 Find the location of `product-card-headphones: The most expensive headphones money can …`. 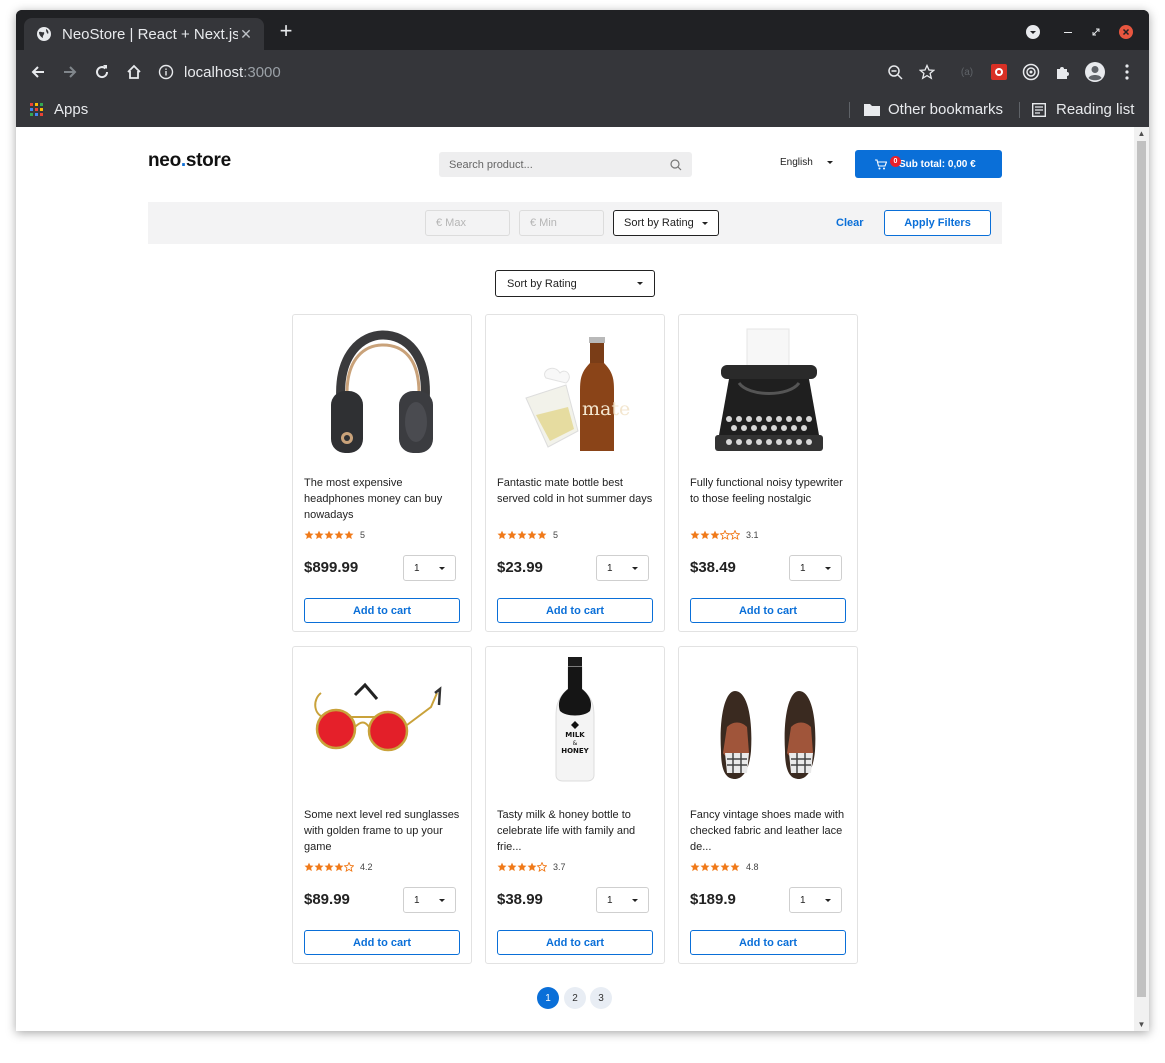

product-card-headphones: The most expensive headphones money can … is located at coordinates (382, 473).